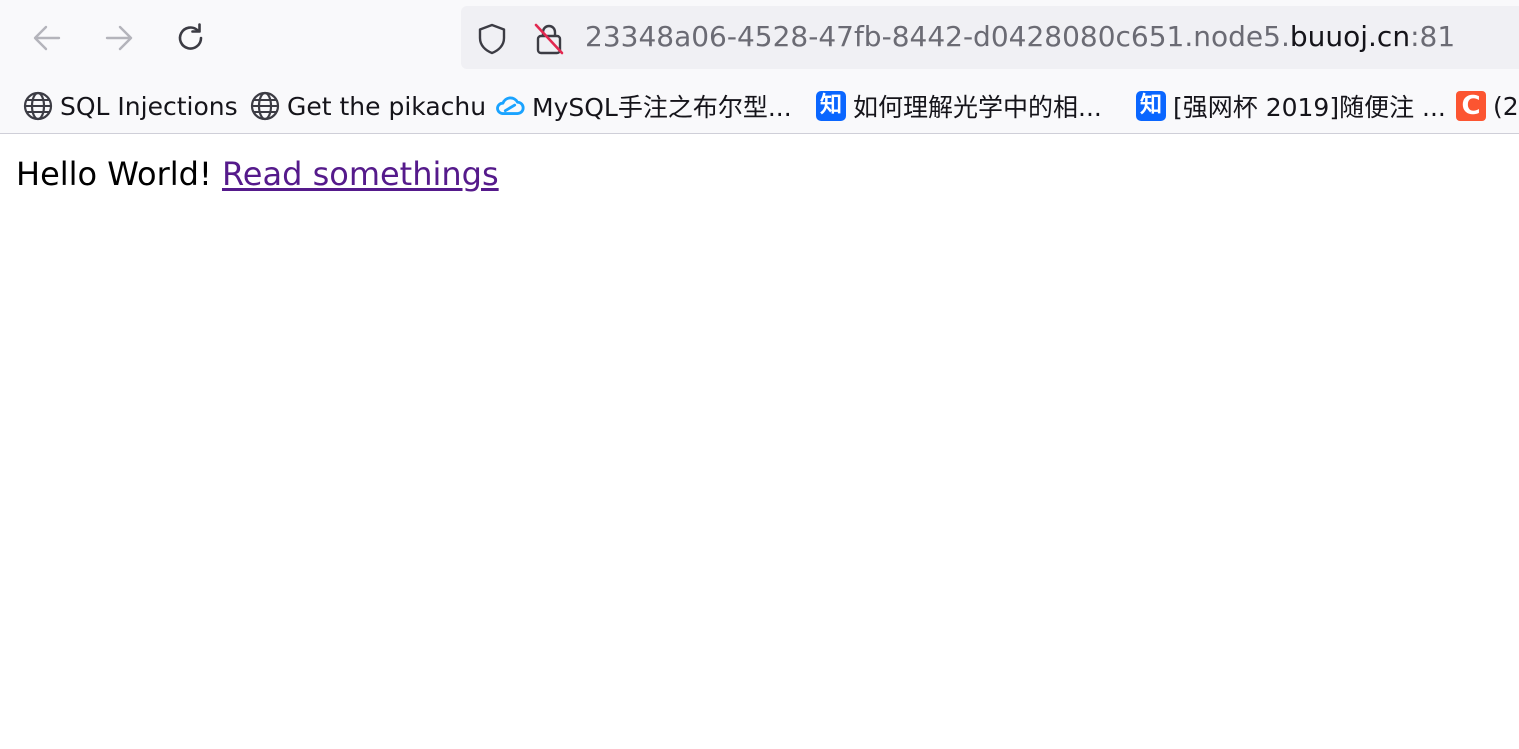 This screenshot has width=1519, height=749. I want to click on insecure-lock-icon, so click(549, 39).